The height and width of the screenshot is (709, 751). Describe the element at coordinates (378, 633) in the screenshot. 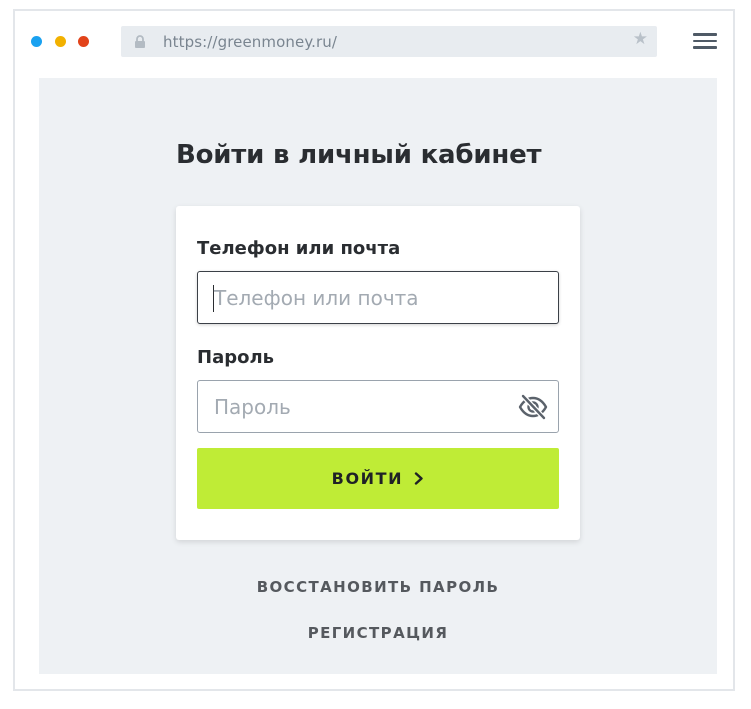

I see `register-link: РЕГИСТРАЦИЯ` at that location.